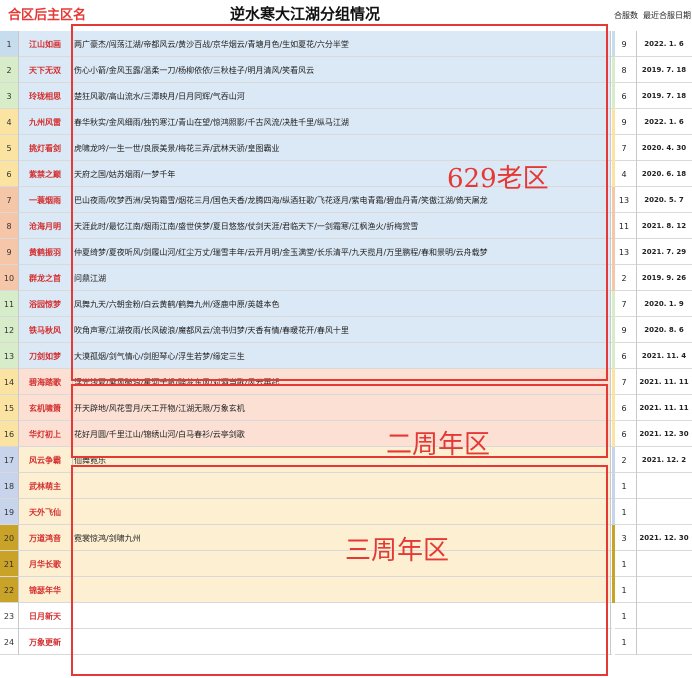 The image size is (692, 678). Describe the element at coordinates (664, 330) in the screenshot. I see `merge-date: 2020. 8. 6` at that location.